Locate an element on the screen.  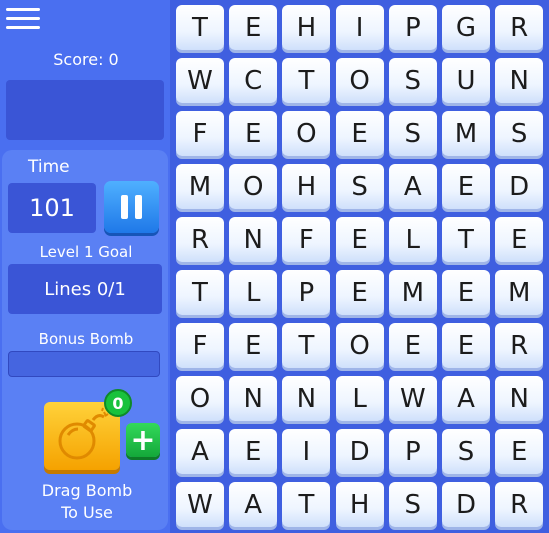
lines-goal: Lines 0/1 is located at coordinates (85, 289).